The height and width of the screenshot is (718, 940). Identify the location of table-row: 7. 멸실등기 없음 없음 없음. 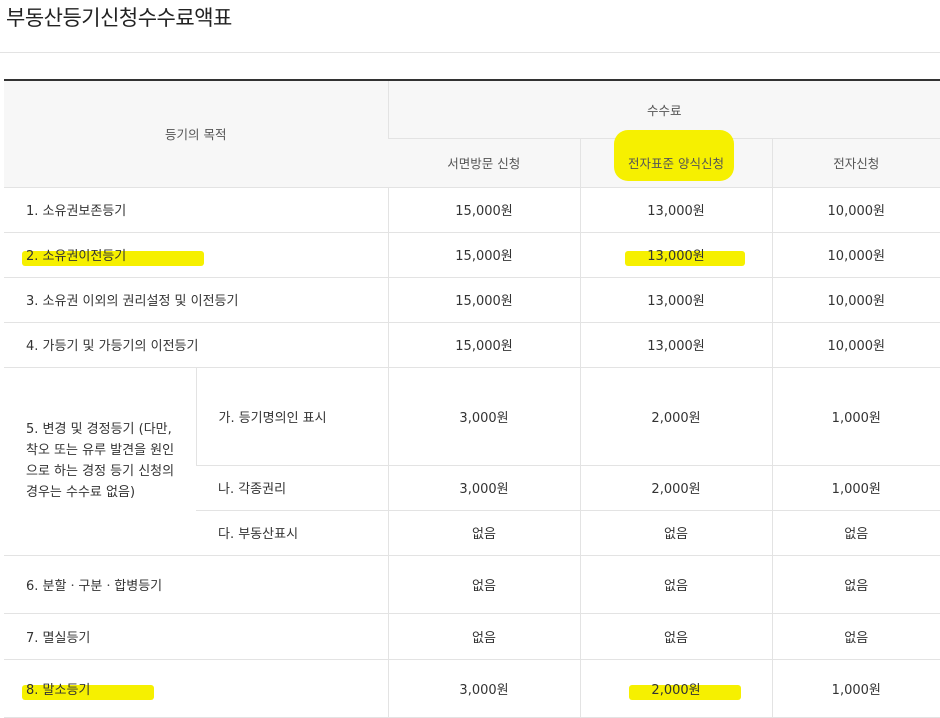
(472, 636).